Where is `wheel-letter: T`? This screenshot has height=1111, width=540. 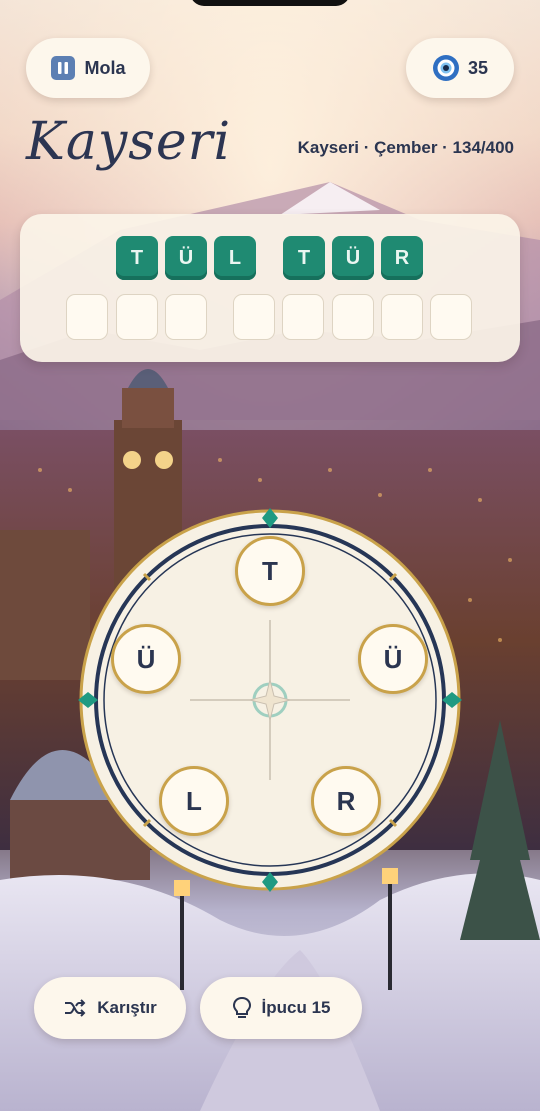
wheel-letter: T is located at coordinates (270, 571).